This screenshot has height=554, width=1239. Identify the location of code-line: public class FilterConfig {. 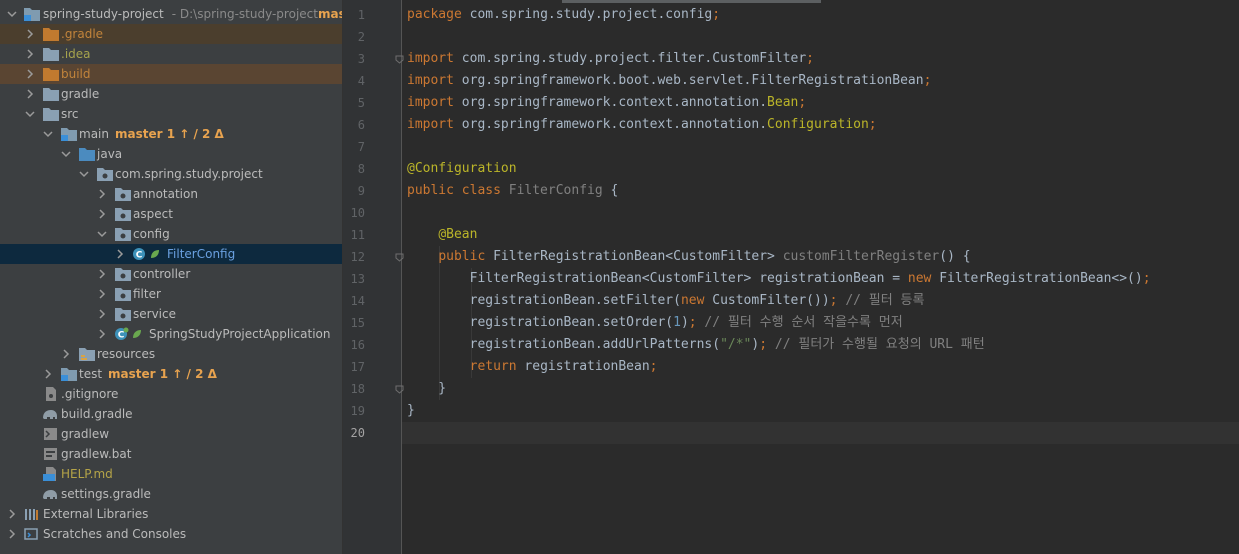
(512, 191).